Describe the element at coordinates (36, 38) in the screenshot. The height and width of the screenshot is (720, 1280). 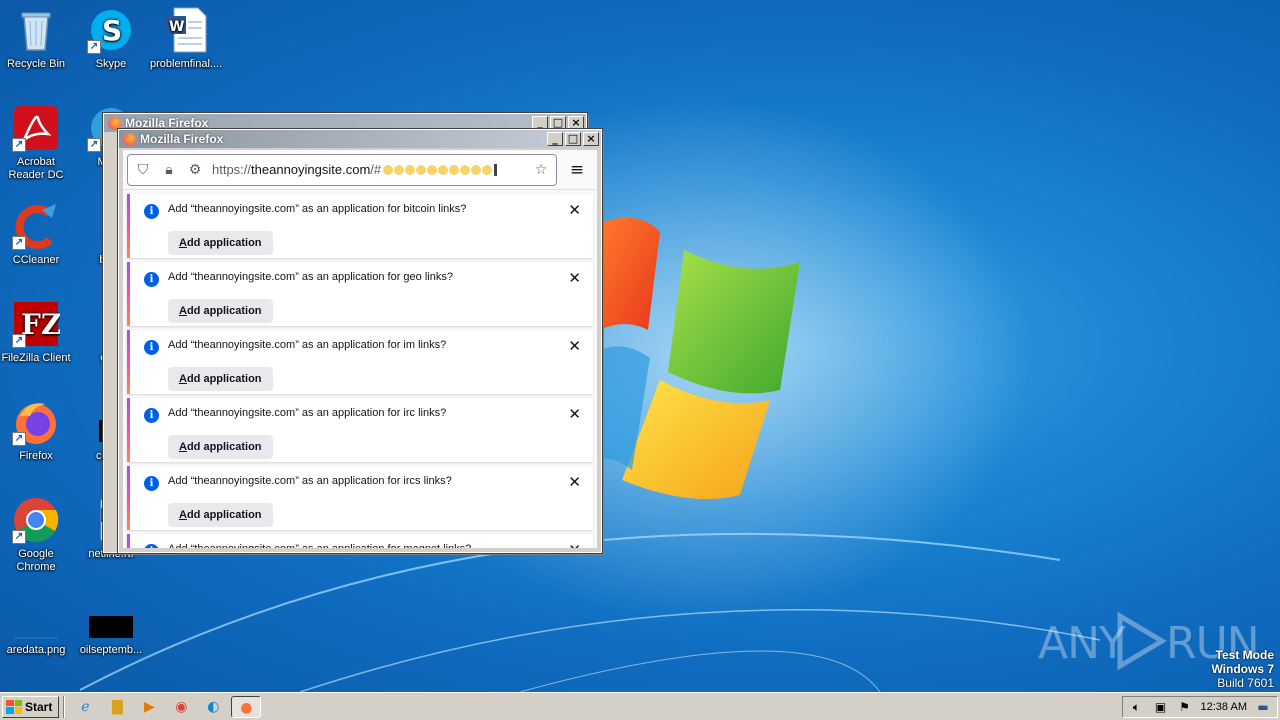
I see `desktop-icon-recycle-bin: Recycle Bin` at that location.